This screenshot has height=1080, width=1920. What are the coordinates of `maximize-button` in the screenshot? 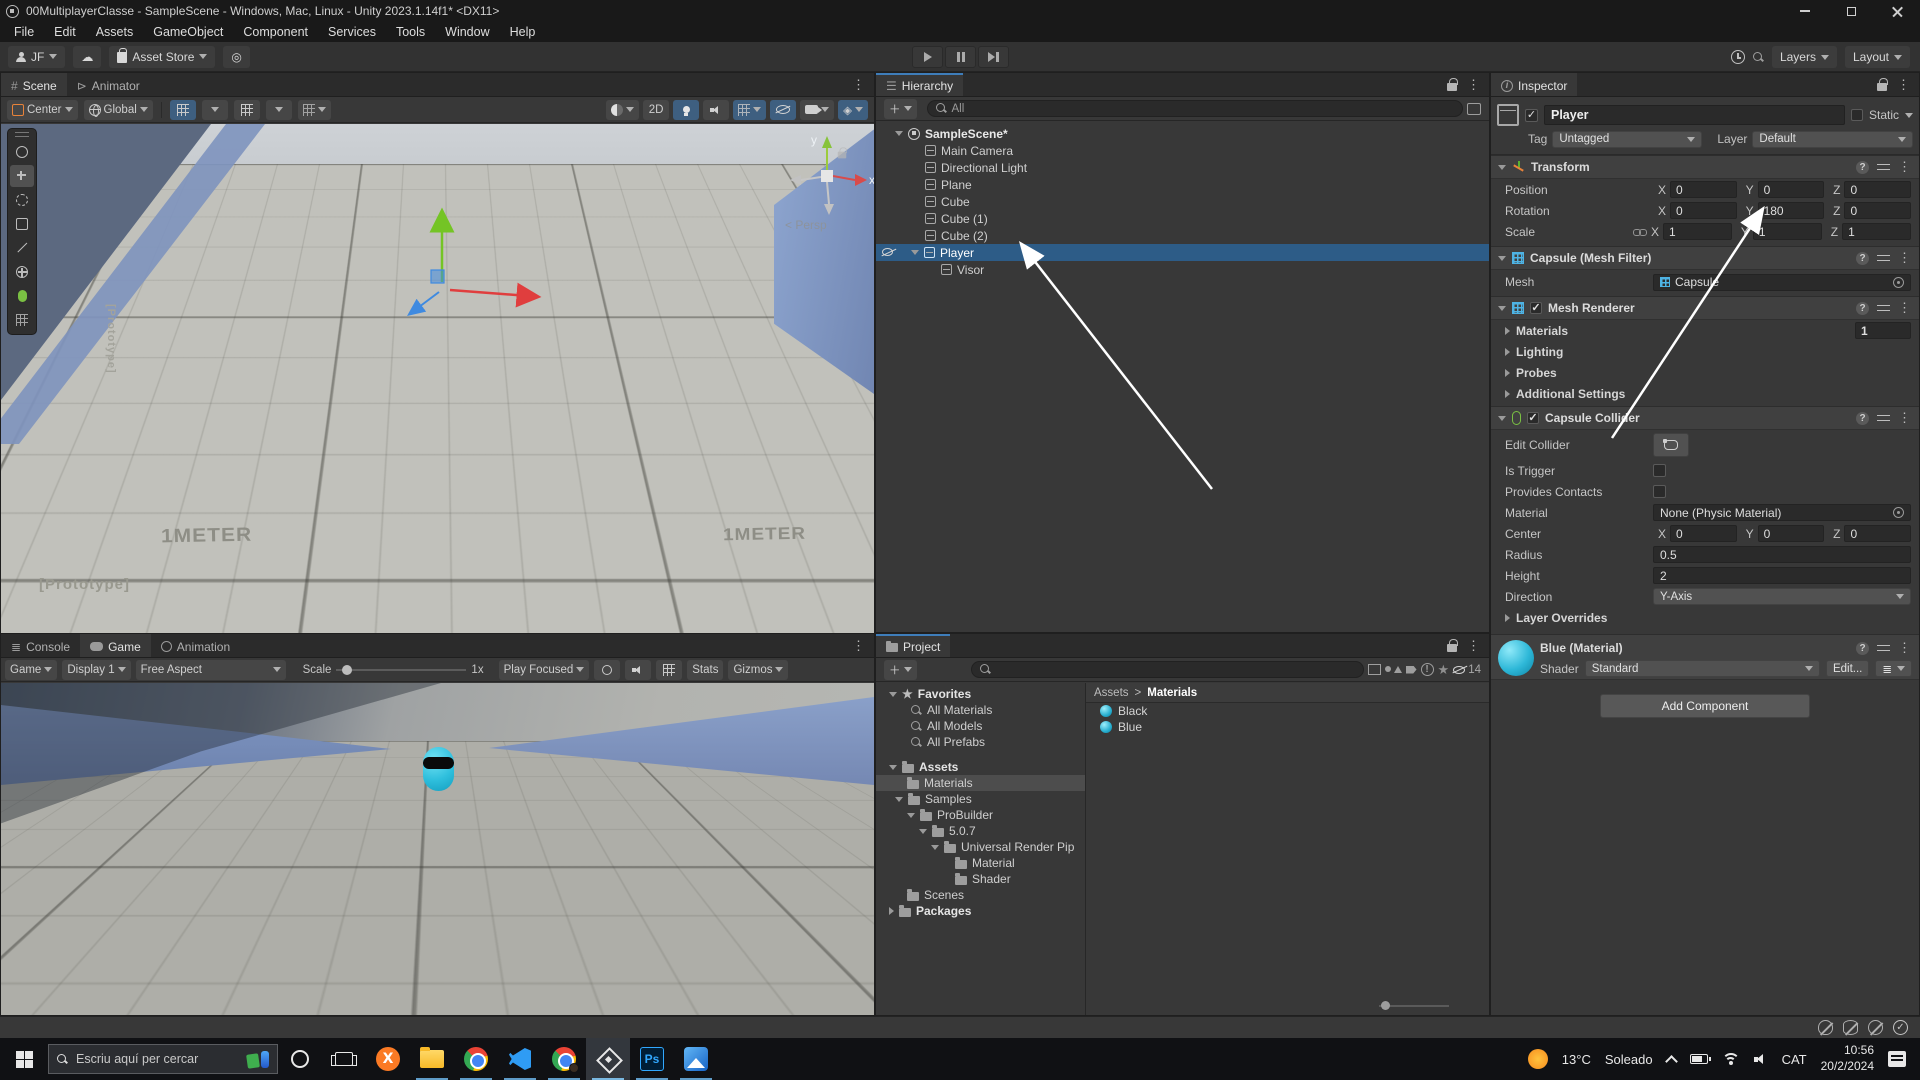 It's located at (1851, 11).